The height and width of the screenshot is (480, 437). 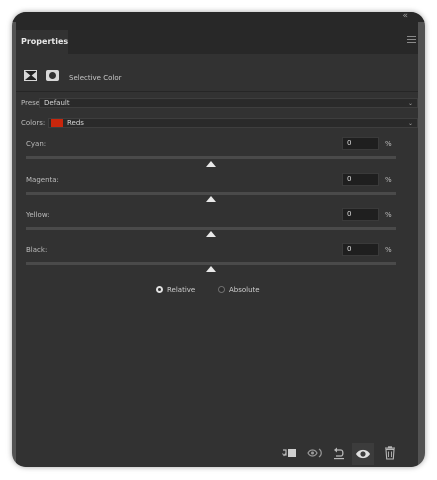 I want to click on selective-color-adjustment-icon, so click(x=30, y=75).